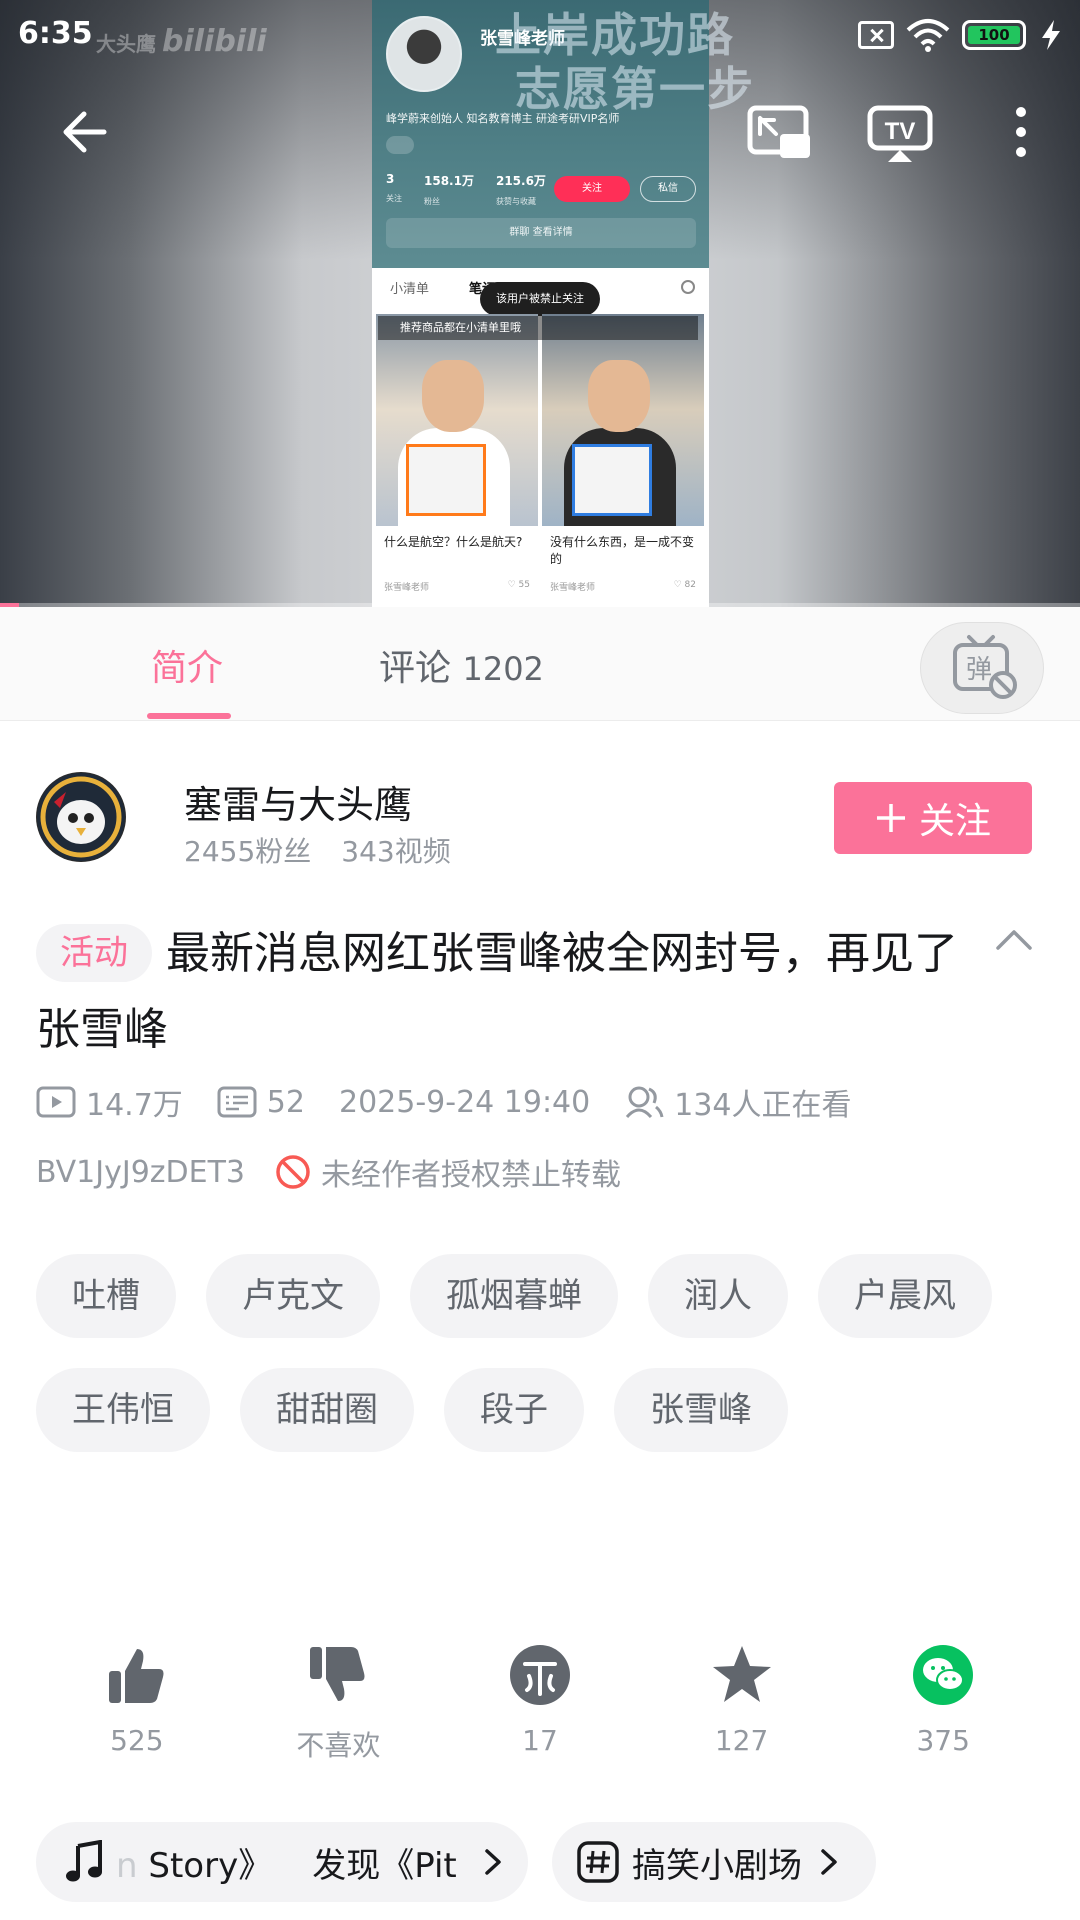 Image resolution: width=1080 pixels, height=1920 pixels. I want to click on play-count-icon, so click(56, 1102).